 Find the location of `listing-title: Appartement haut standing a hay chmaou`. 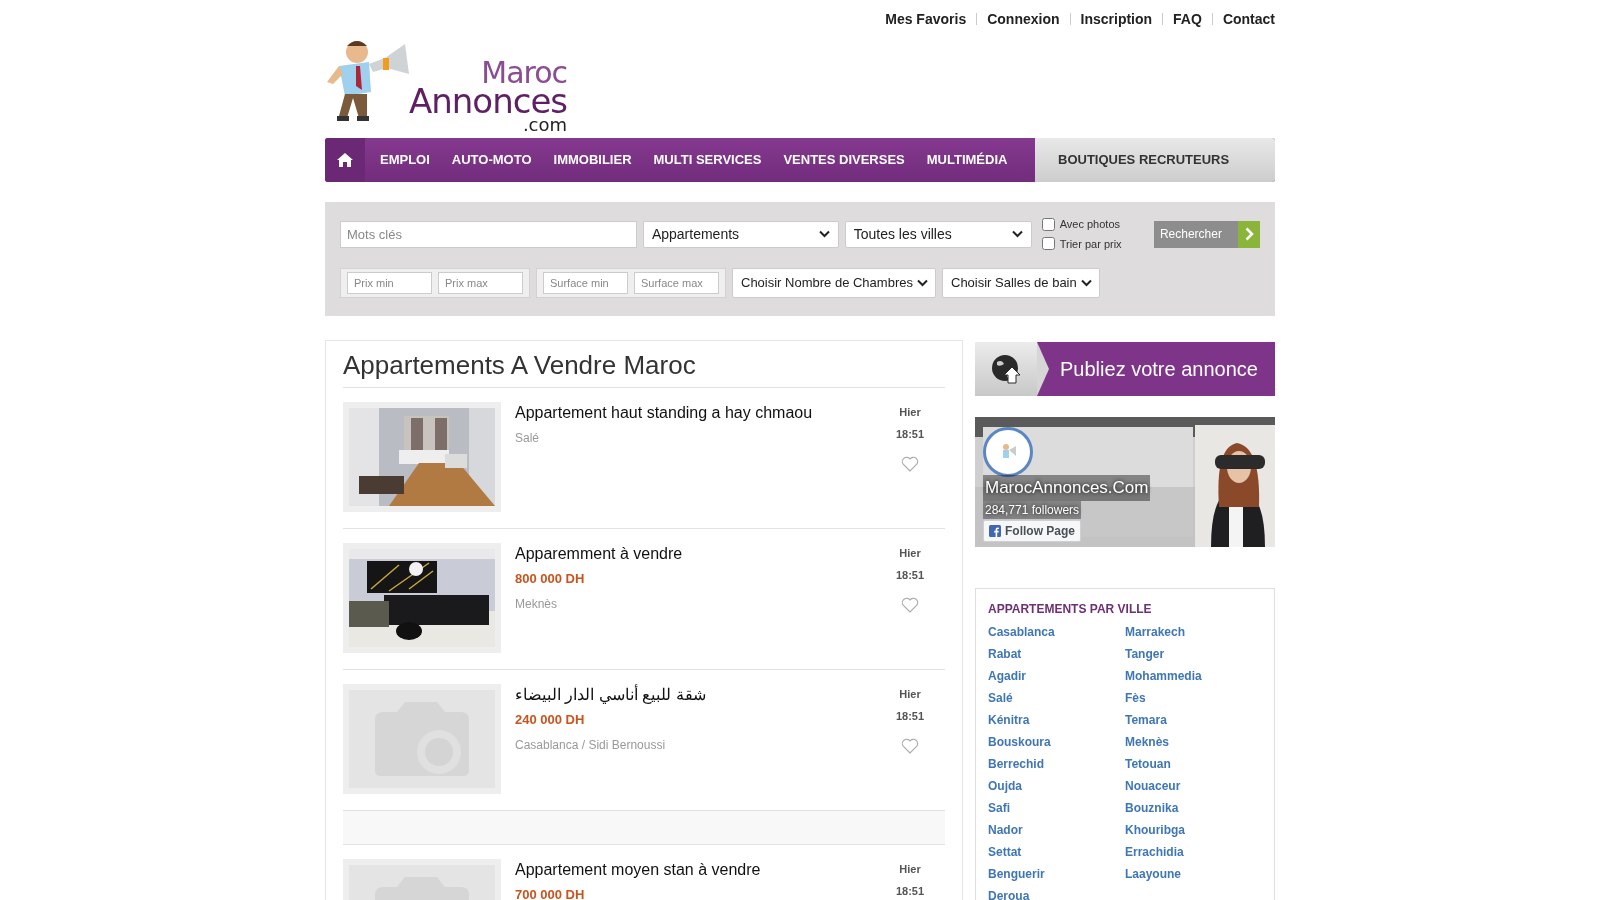

listing-title: Appartement haut standing a hay chmaou is located at coordinates (695, 413).